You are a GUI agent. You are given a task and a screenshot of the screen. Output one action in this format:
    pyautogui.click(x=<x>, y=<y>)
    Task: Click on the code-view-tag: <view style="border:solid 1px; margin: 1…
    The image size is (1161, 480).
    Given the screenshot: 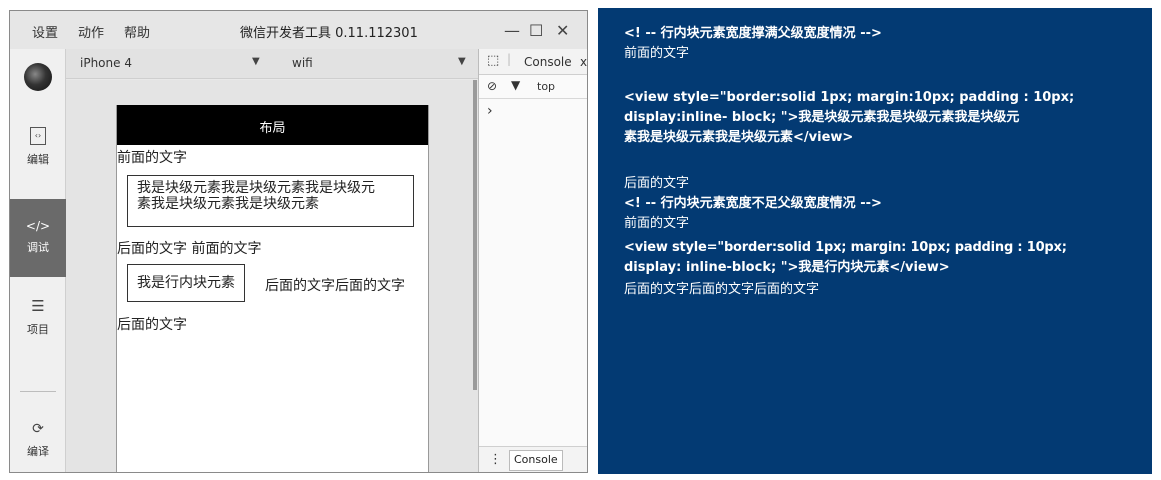 What is the action you would take?
    pyautogui.click(x=845, y=247)
    